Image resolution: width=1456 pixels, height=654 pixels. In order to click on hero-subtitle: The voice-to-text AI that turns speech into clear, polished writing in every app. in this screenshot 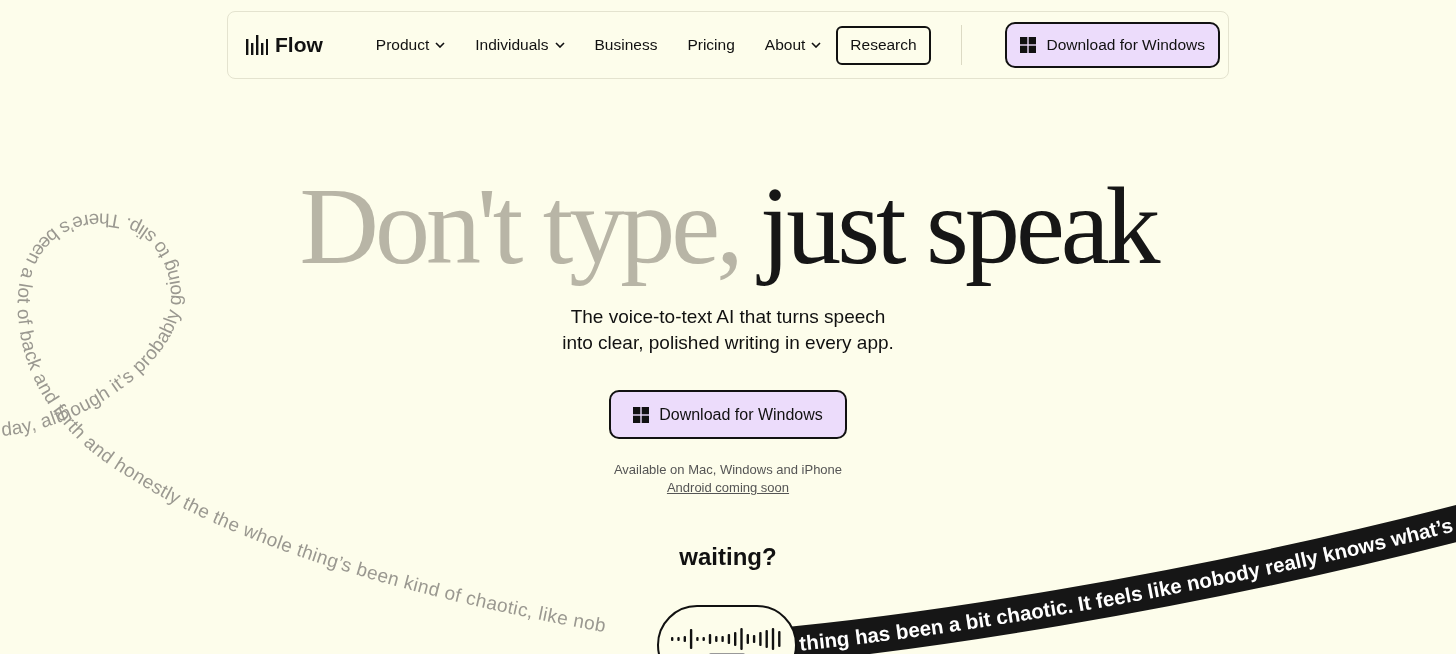, I will do `click(728, 330)`.